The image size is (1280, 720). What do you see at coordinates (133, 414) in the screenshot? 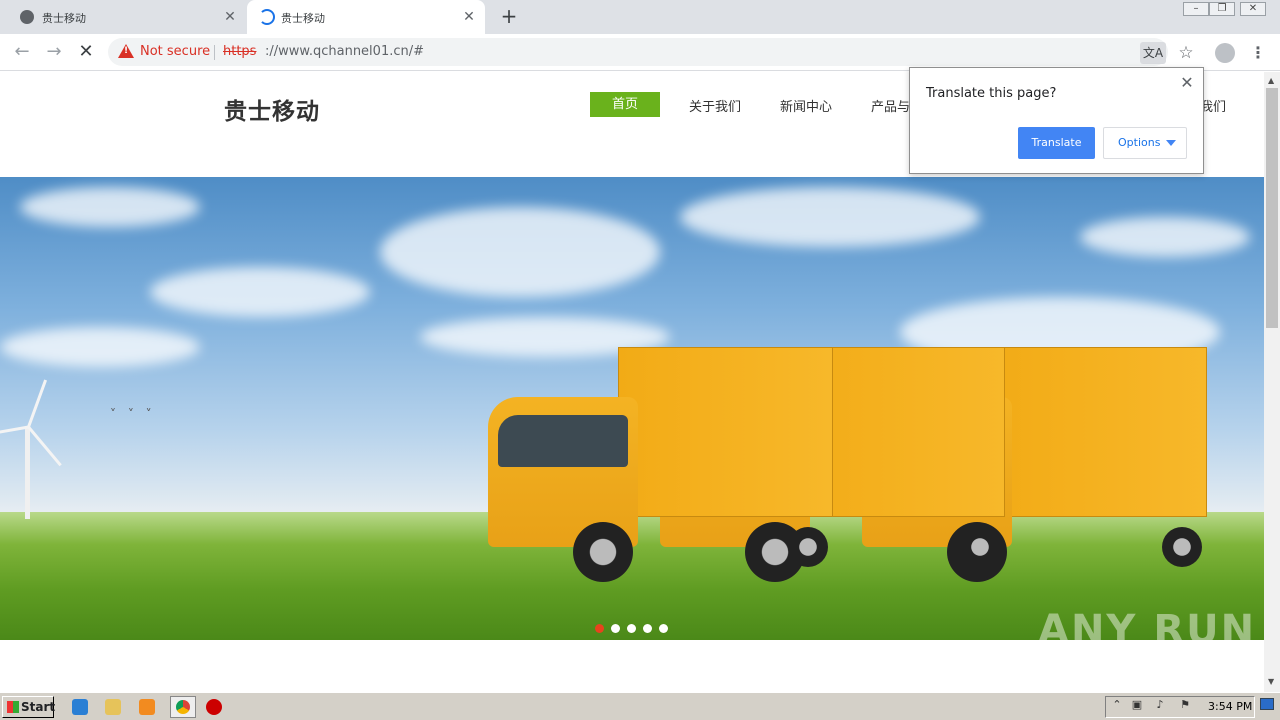
I see `birds-graphic: ˅ ˅ ˅` at bounding box center [133, 414].